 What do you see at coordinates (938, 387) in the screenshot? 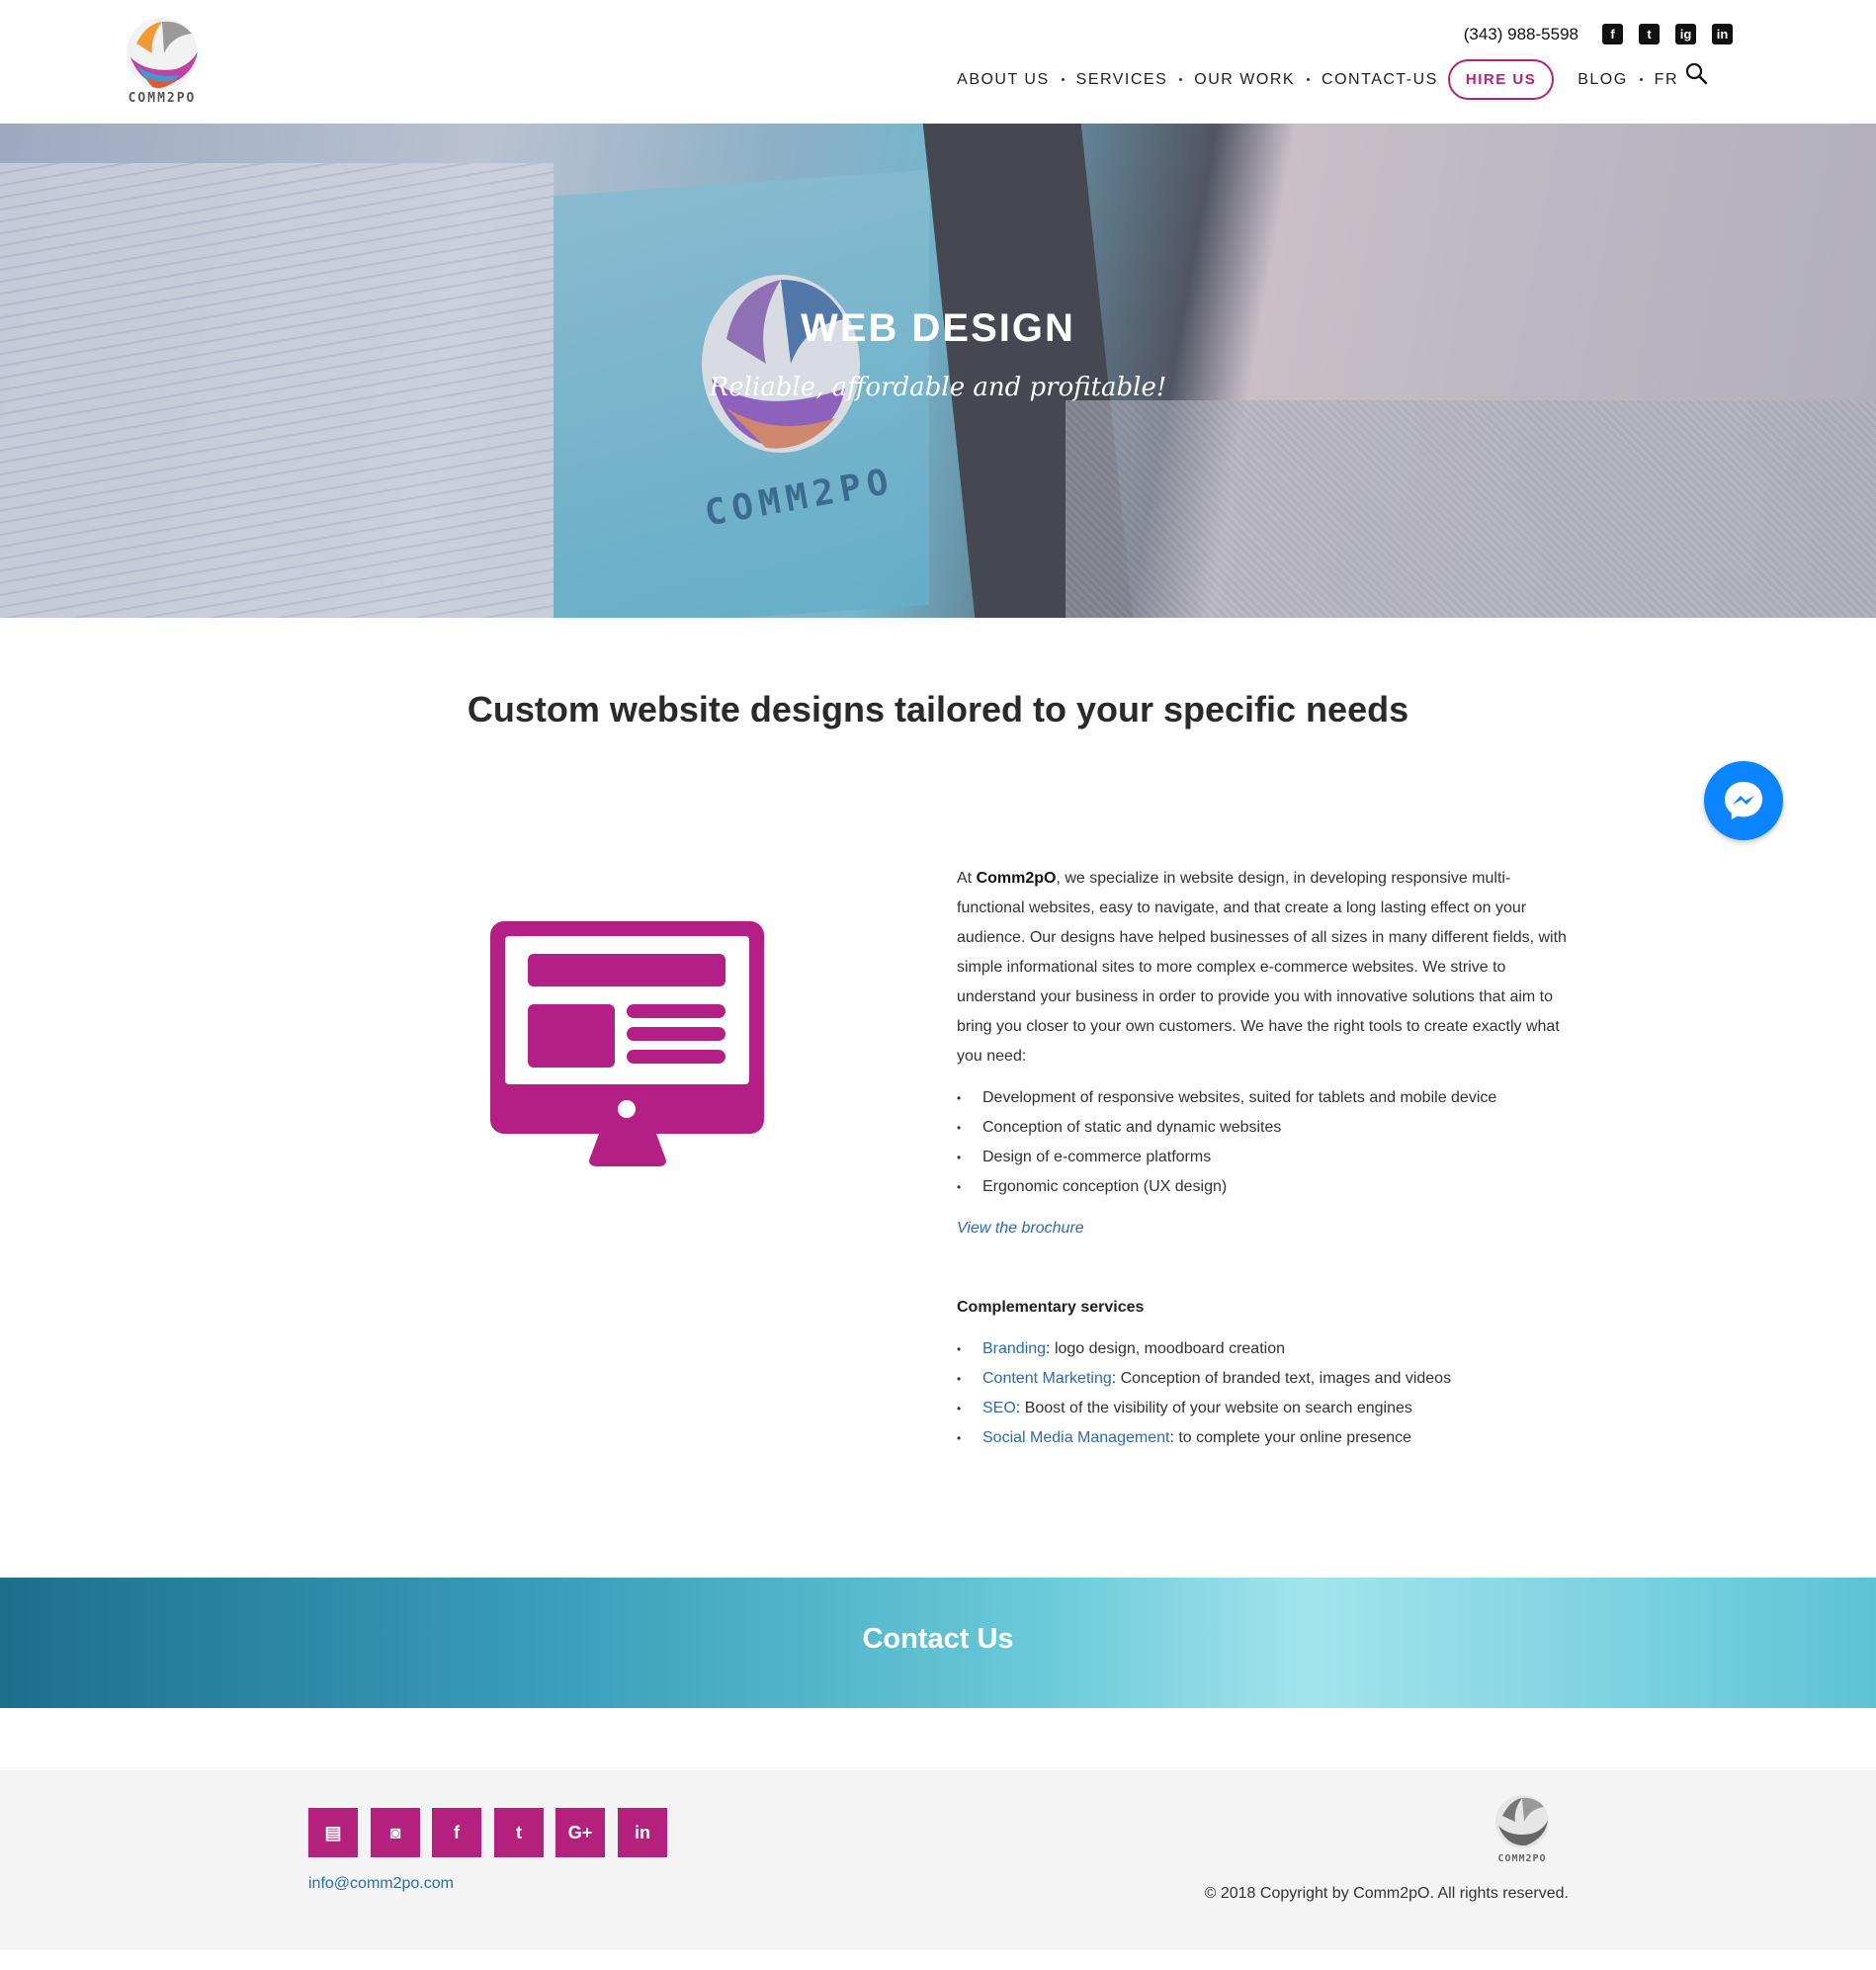
I see `hero-subtitle: Reliable, affordable and profitable!` at bounding box center [938, 387].